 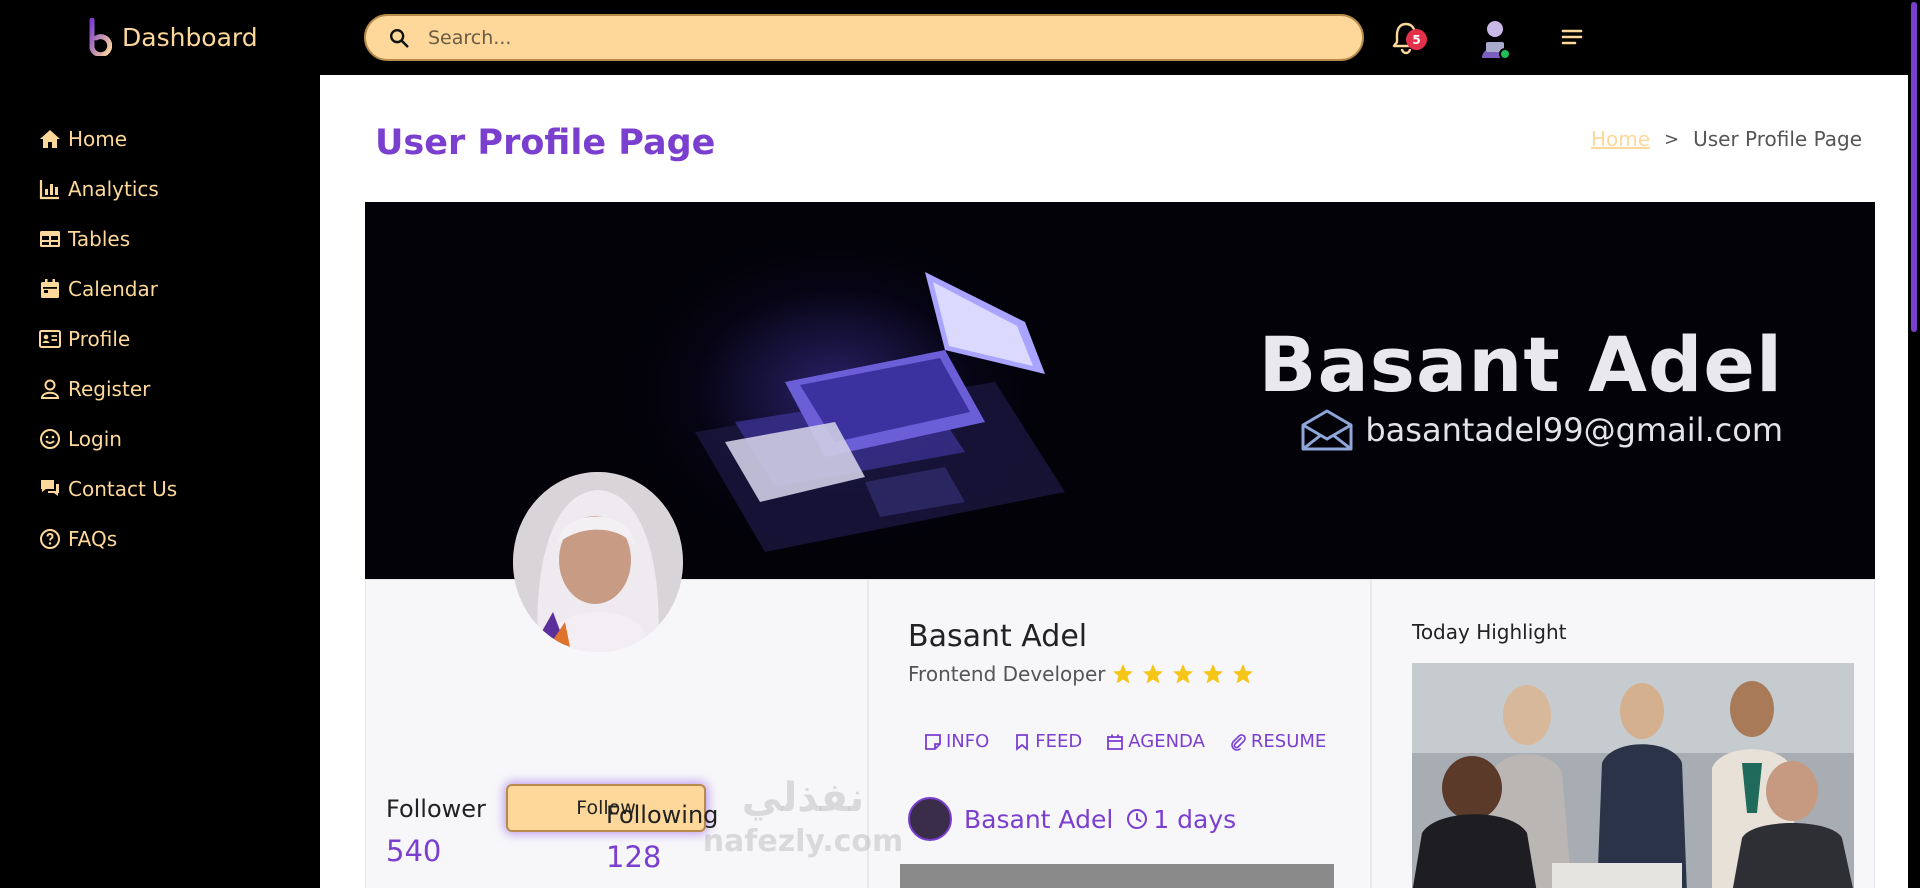 What do you see at coordinates (803, 798) in the screenshot?
I see `svg-text: نفذلي` at bounding box center [803, 798].